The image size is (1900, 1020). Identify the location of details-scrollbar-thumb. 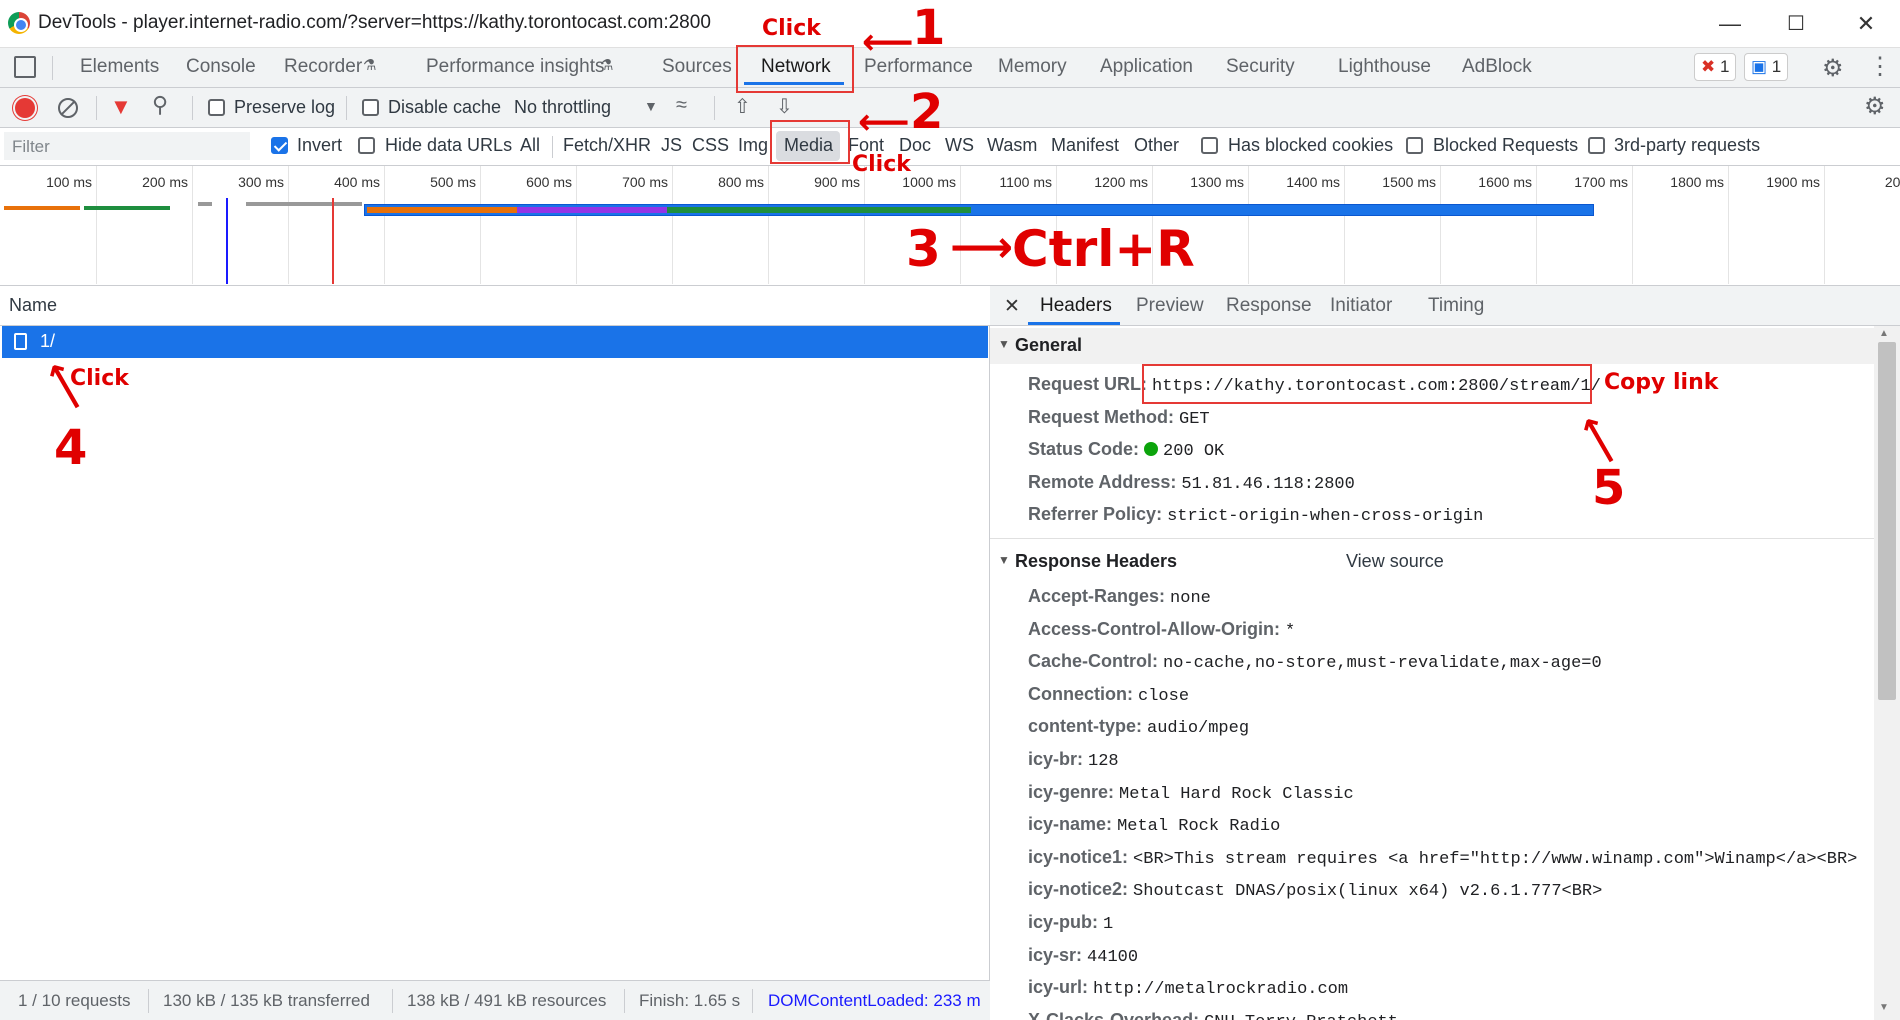
(1887, 521).